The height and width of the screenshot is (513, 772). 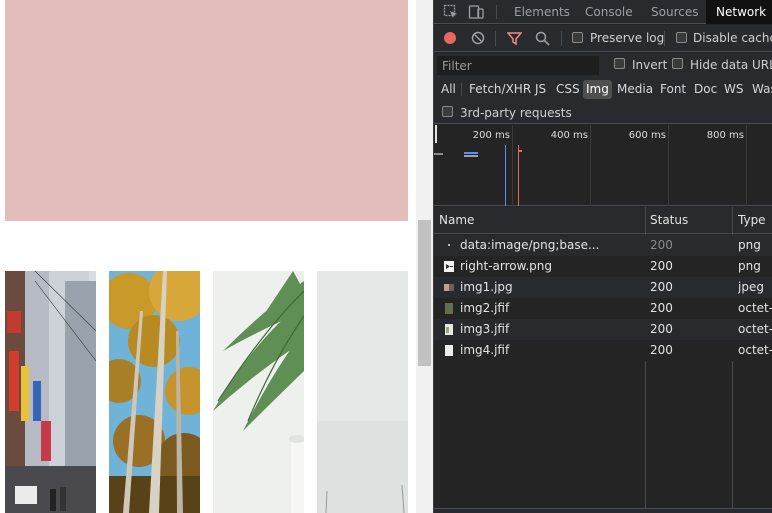 What do you see at coordinates (518, 65) in the screenshot?
I see `filter-input` at bounding box center [518, 65].